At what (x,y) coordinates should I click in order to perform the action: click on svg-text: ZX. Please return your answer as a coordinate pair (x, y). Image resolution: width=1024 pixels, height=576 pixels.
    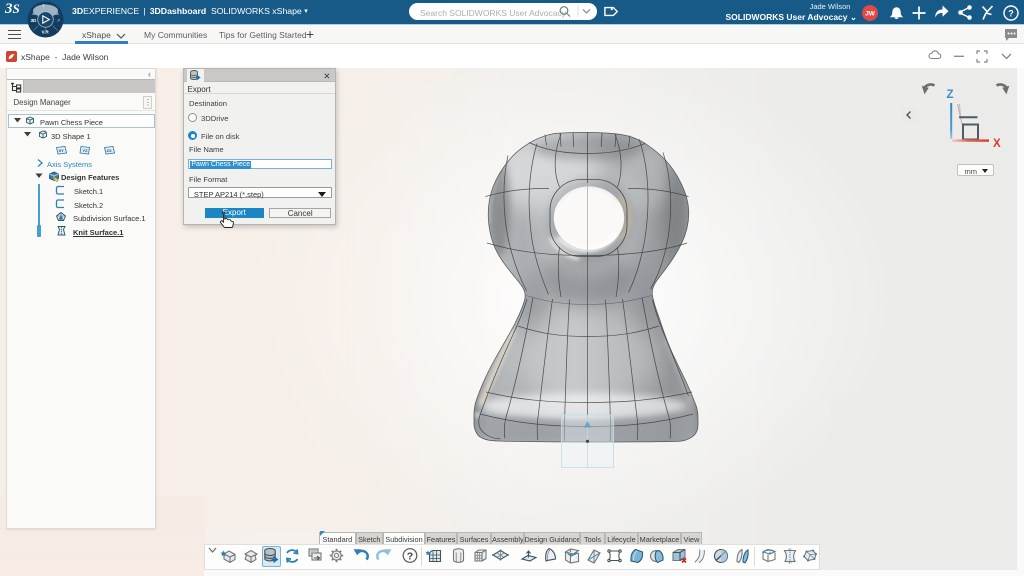
    Looking at the image, I should click on (109, 150).